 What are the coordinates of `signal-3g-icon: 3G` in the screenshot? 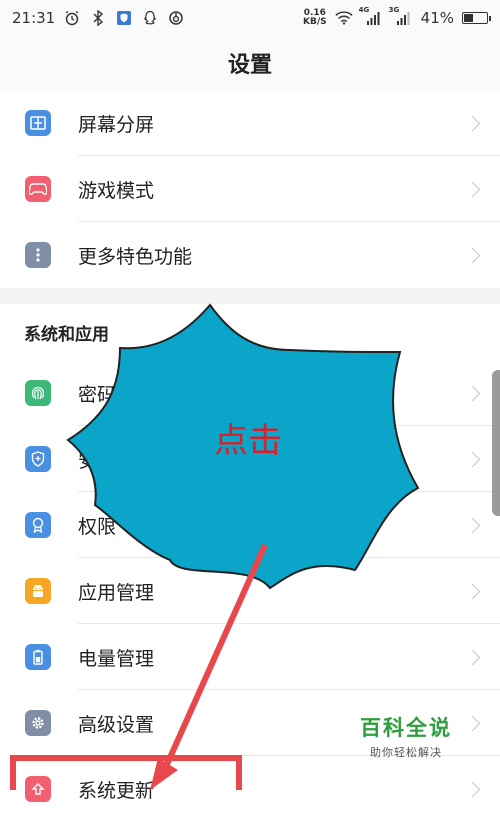 It's located at (400, 16).